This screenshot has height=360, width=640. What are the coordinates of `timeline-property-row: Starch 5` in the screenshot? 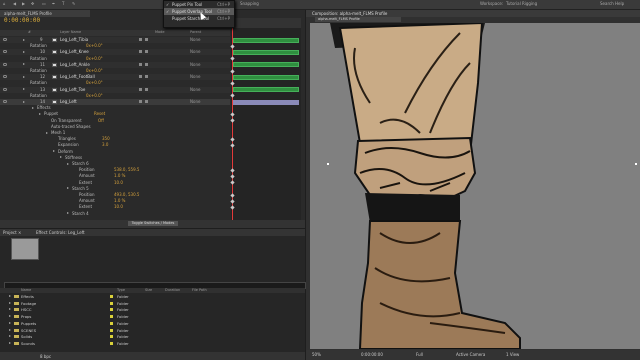 It's located at (115, 189).